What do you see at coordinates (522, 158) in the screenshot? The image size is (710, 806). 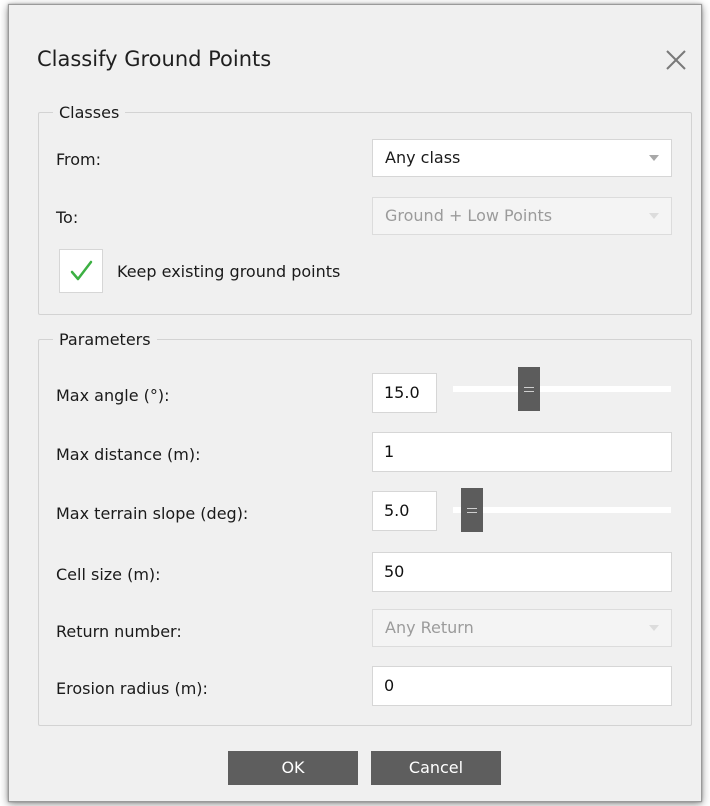 I see `from-class-select: Any class` at bounding box center [522, 158].